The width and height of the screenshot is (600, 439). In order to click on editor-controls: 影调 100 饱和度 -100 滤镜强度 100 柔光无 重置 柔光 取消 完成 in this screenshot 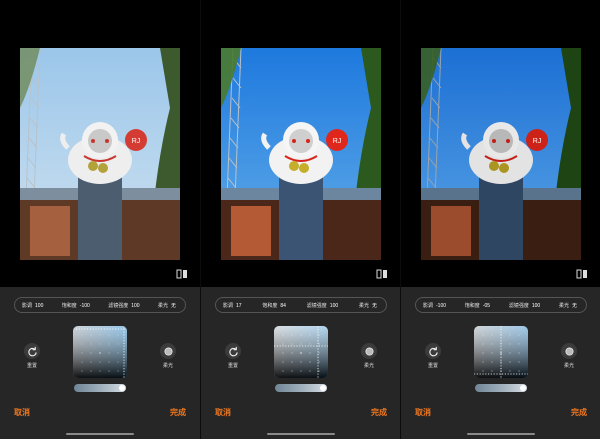, I will do `click(100, 363)`.